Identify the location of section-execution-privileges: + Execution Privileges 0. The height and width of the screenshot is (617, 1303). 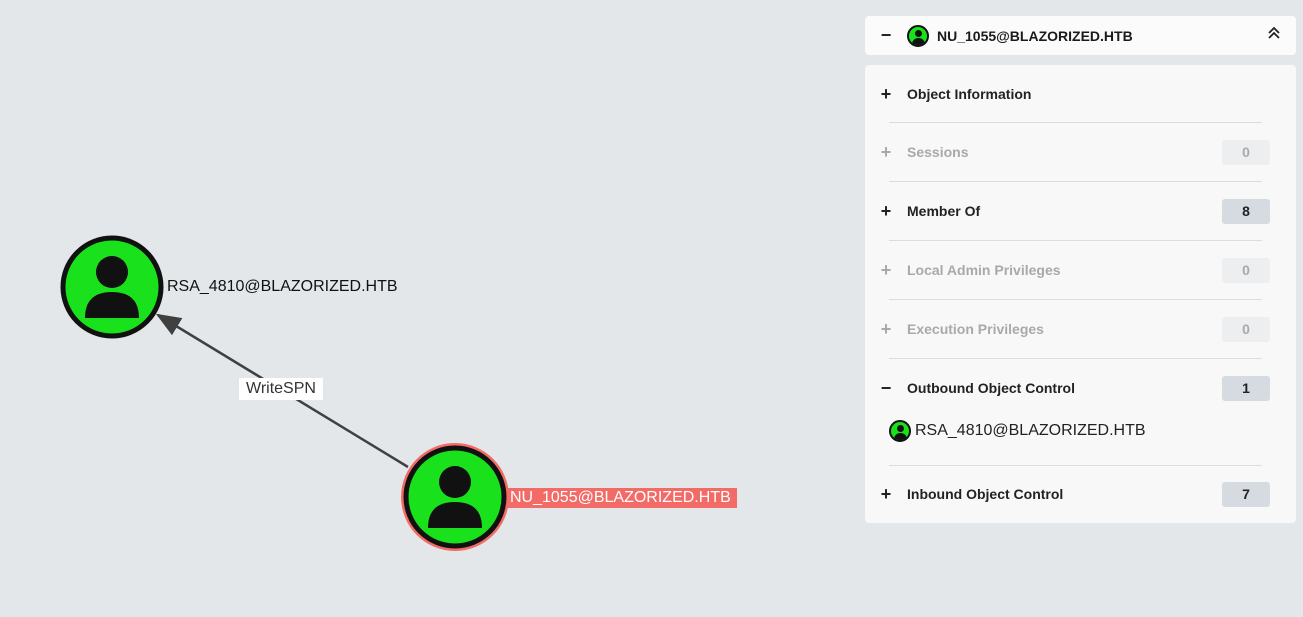
(1080, 329).